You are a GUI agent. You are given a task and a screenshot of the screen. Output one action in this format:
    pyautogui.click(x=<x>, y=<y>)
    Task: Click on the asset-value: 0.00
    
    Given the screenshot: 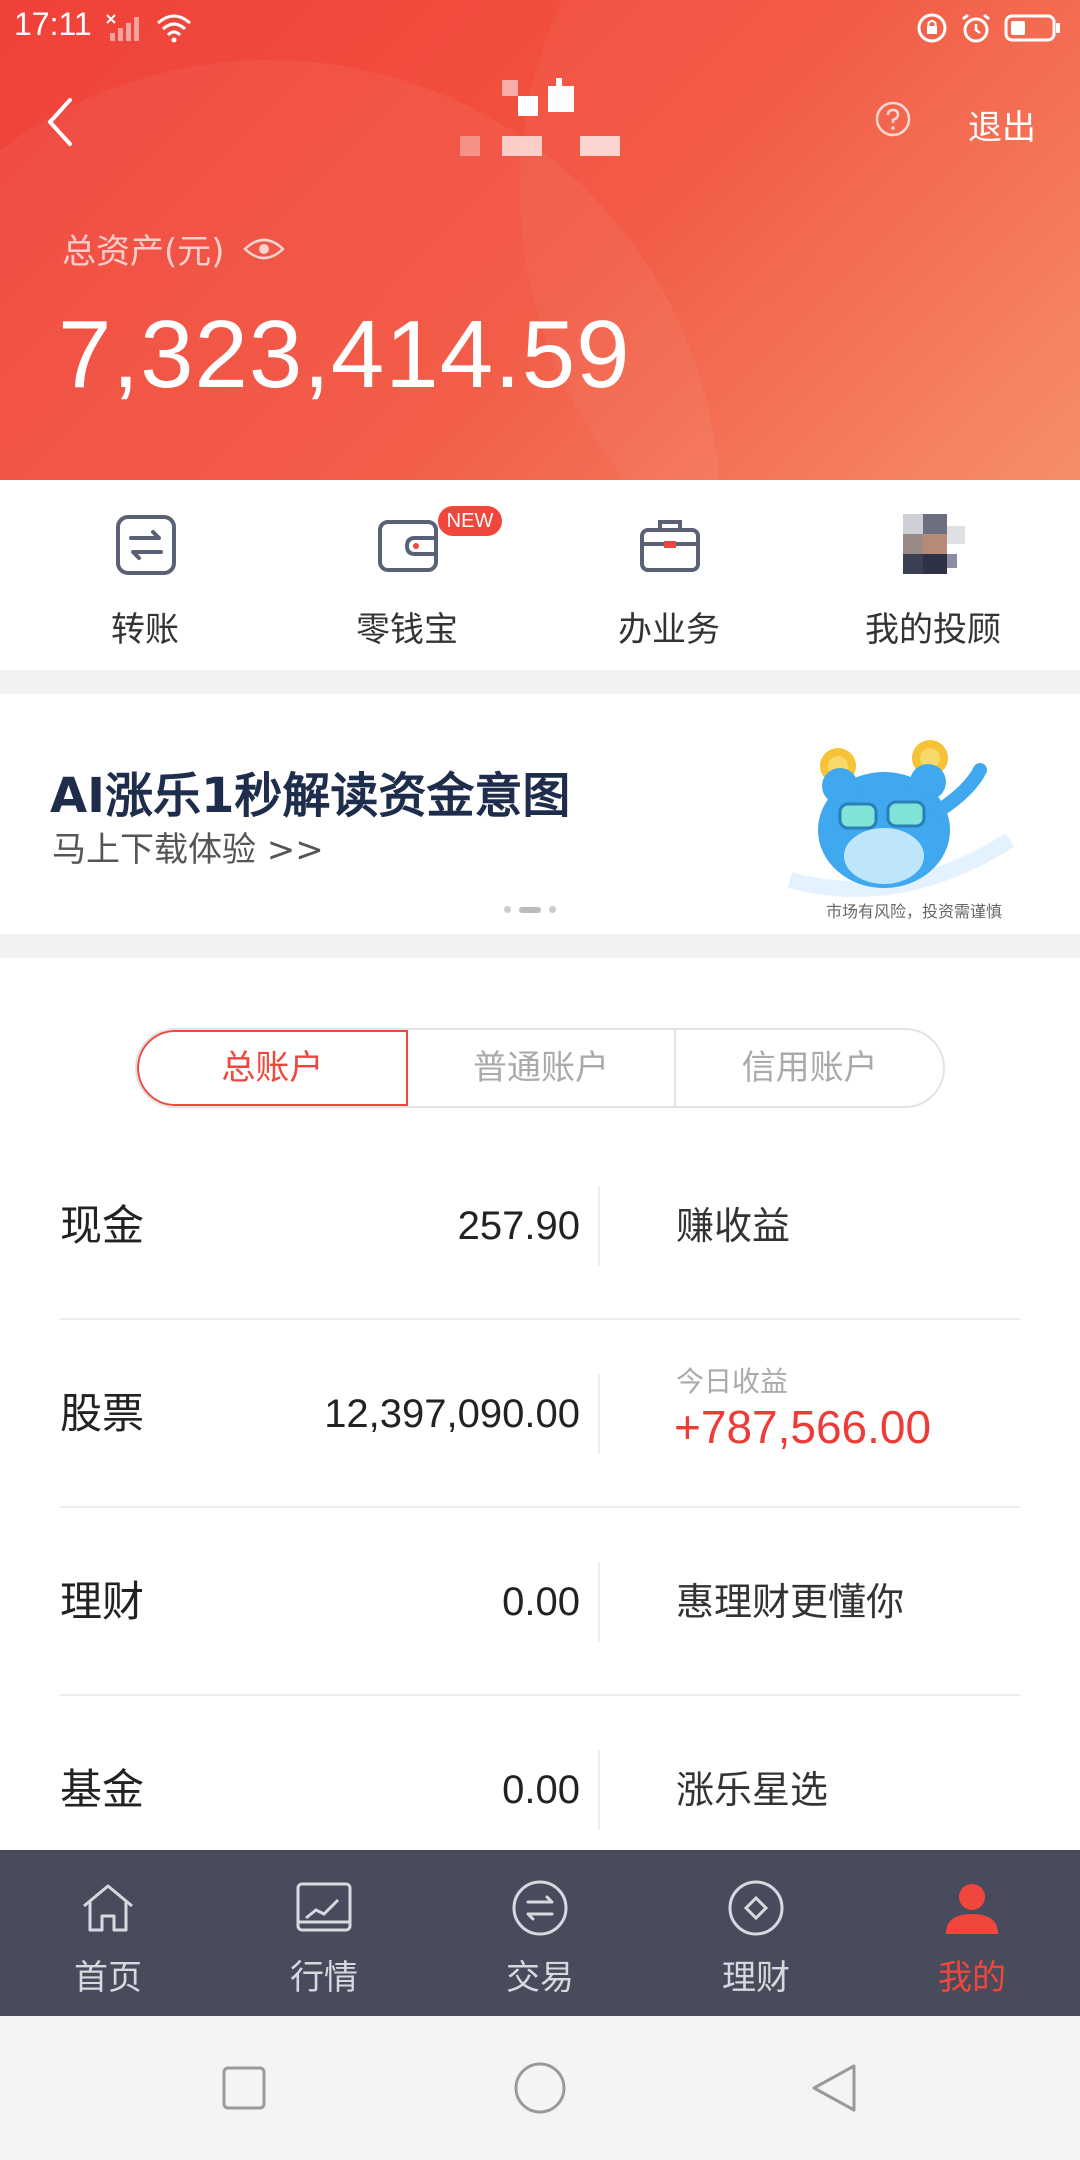 What is the action you would take?
    pyautogui.click(x=541, y=1602)
    